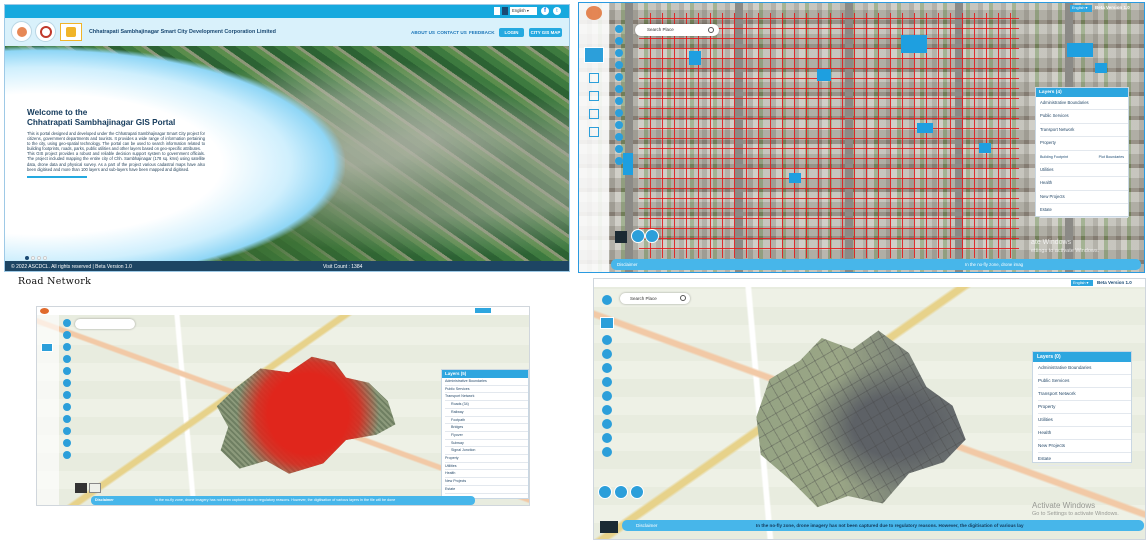 The height and width of the screenshot is (542, 1146). I want to click on layer-railway: Railway, so click(486, 413).